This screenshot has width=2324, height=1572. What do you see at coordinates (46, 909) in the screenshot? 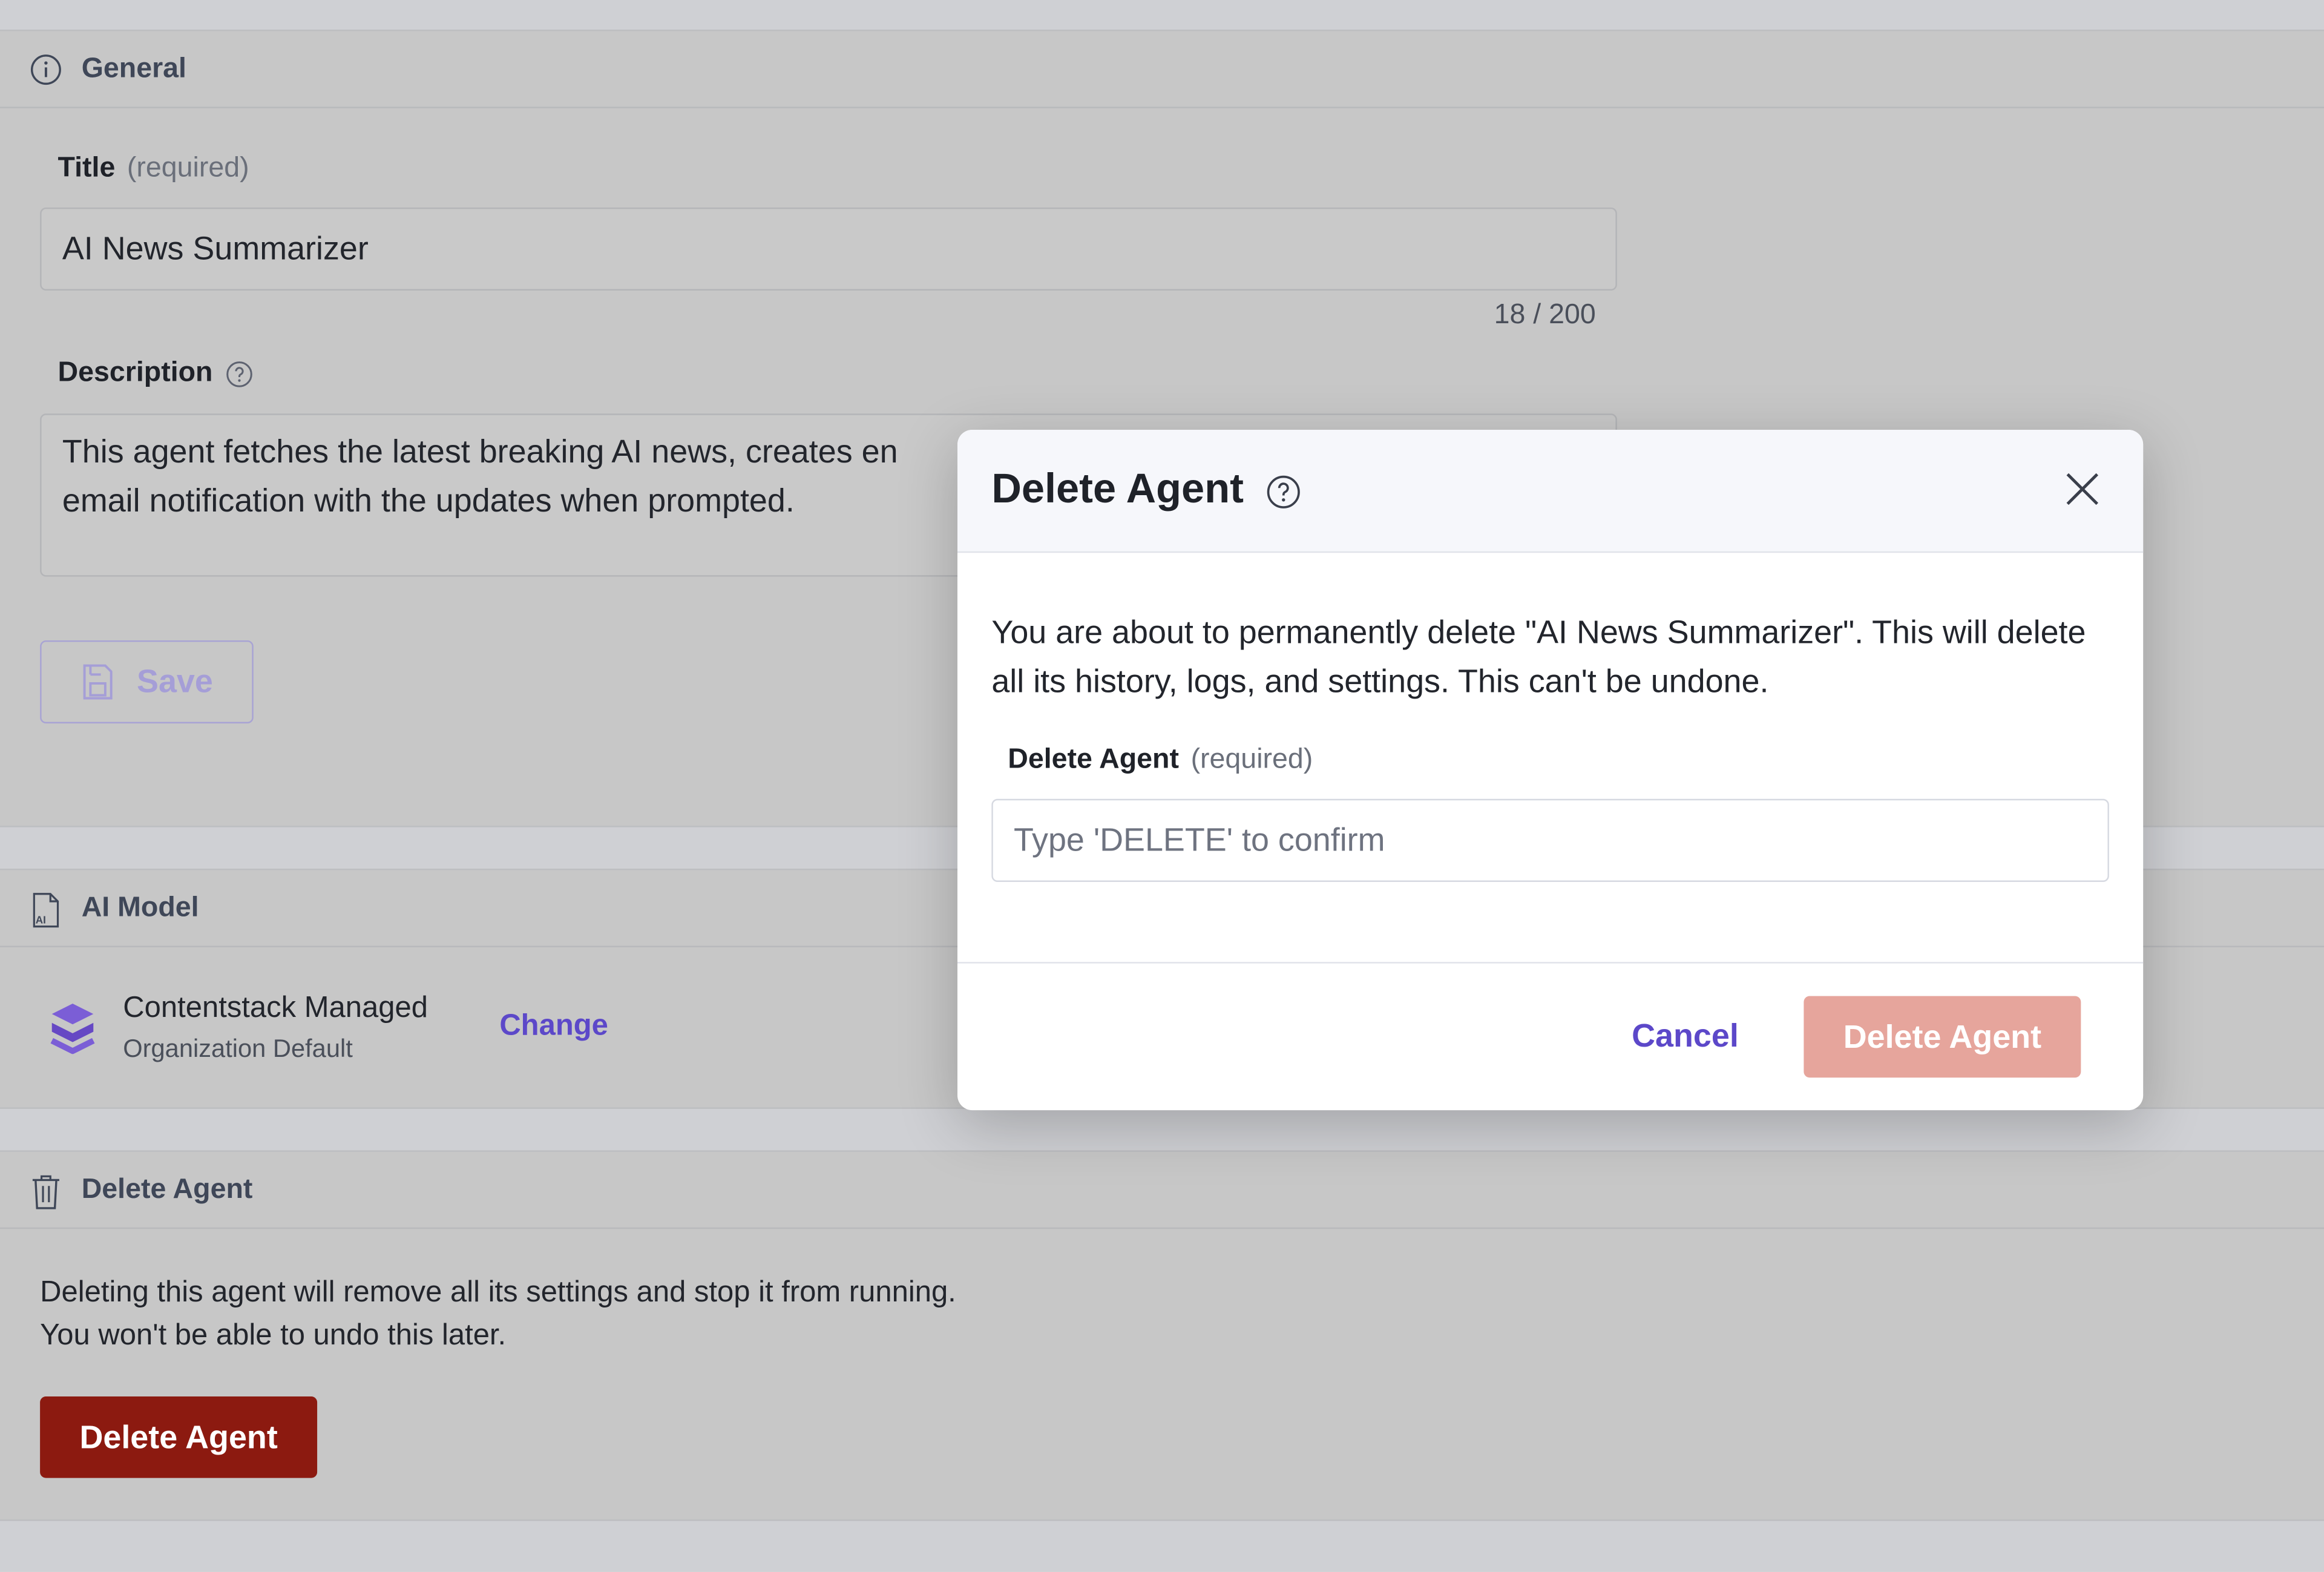
I see `ai-file-icon: AI` at bounding box center [46, 909].